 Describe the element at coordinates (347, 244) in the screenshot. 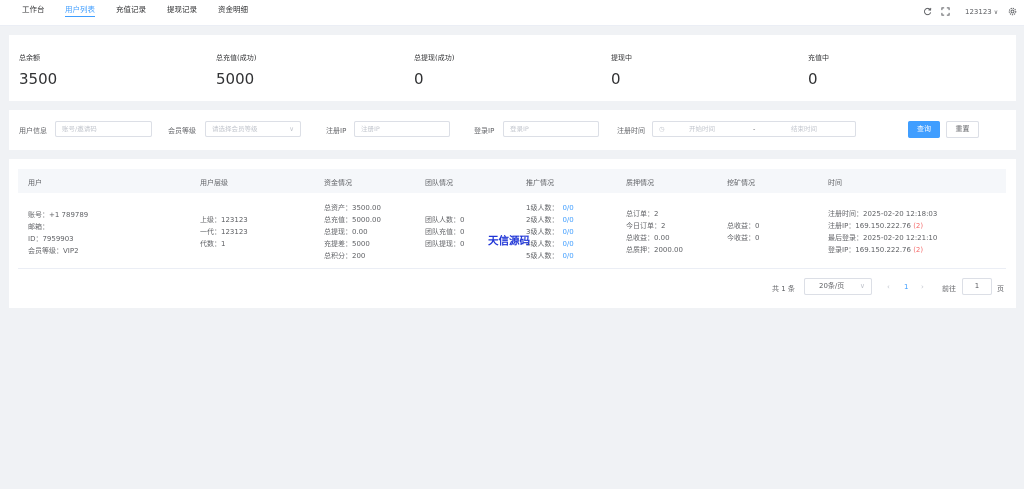

I see `funds-diff: 充提差：5000` at that location.